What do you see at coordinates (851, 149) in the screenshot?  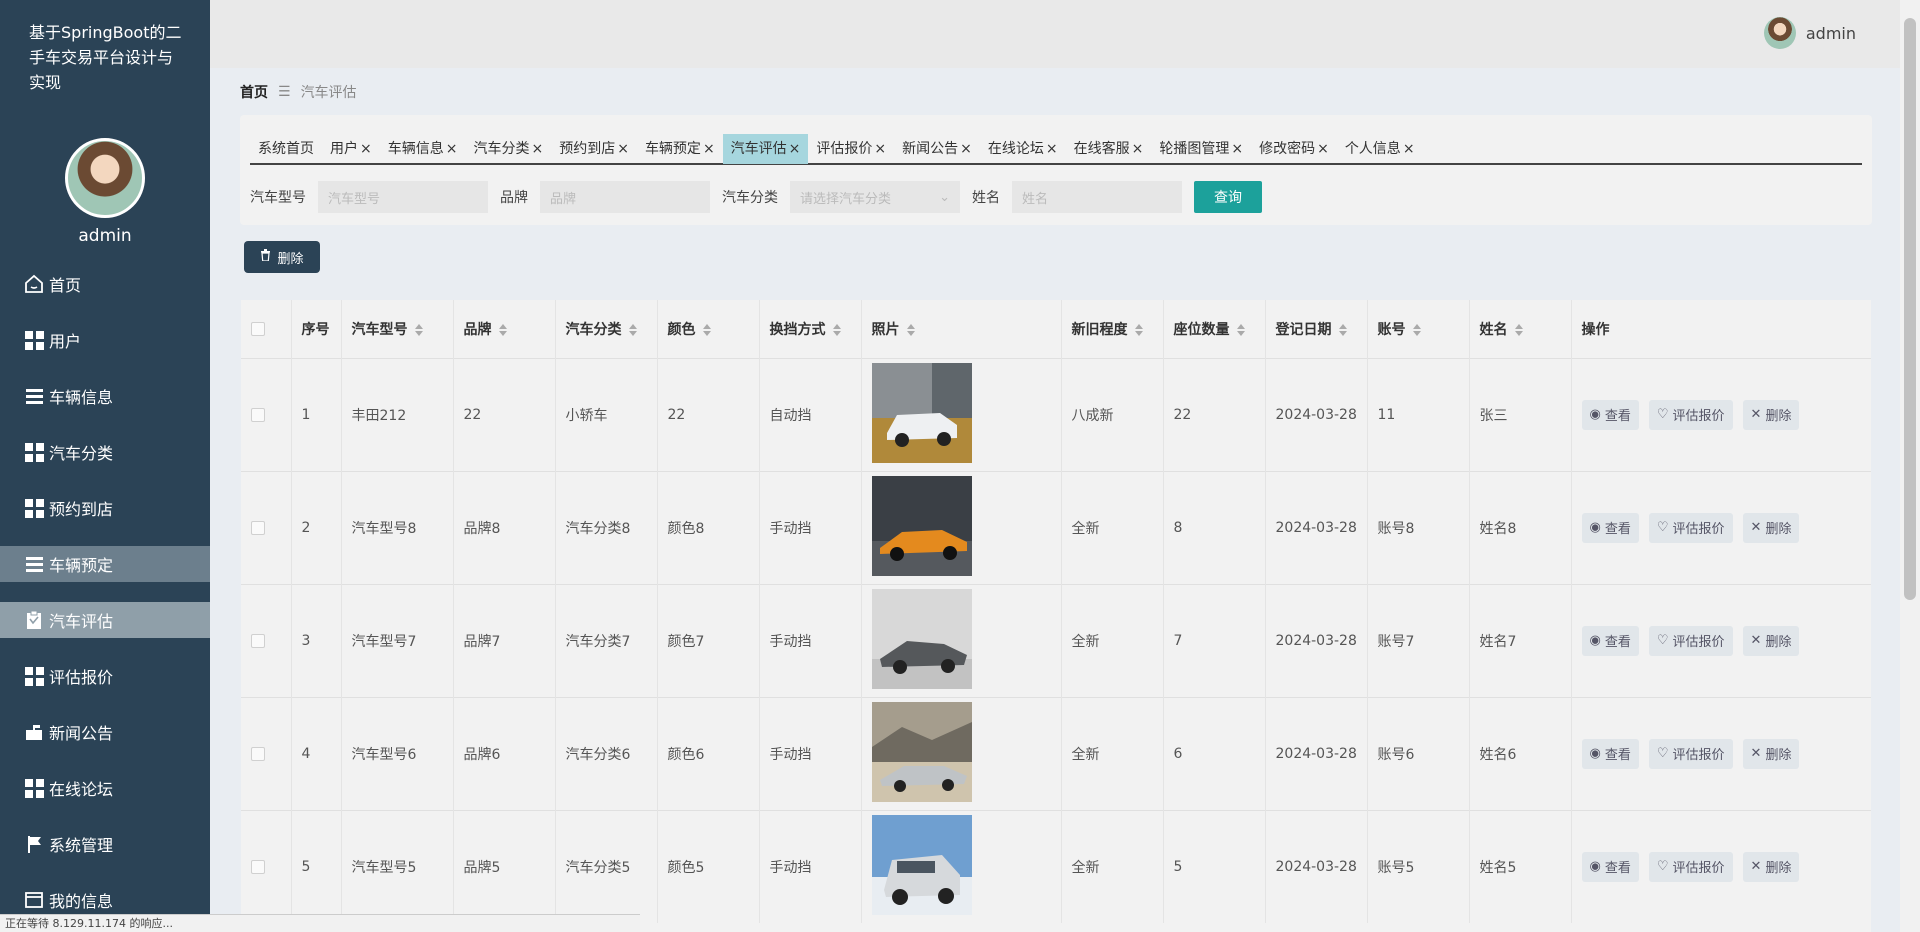 I see `tab-evaluation-quote: 评估报价 ×` at bounding box center [851, 149].